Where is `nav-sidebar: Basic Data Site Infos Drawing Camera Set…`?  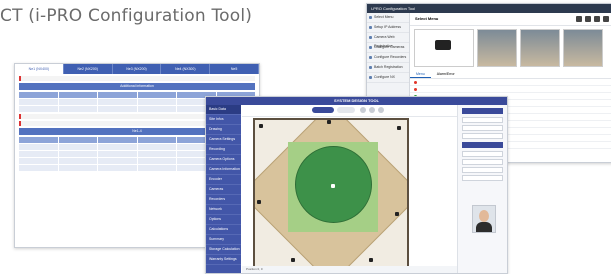 nav-sidebar: Basic Data Site Infos Drawing Camera Set… is located at coordinates (223, 189).